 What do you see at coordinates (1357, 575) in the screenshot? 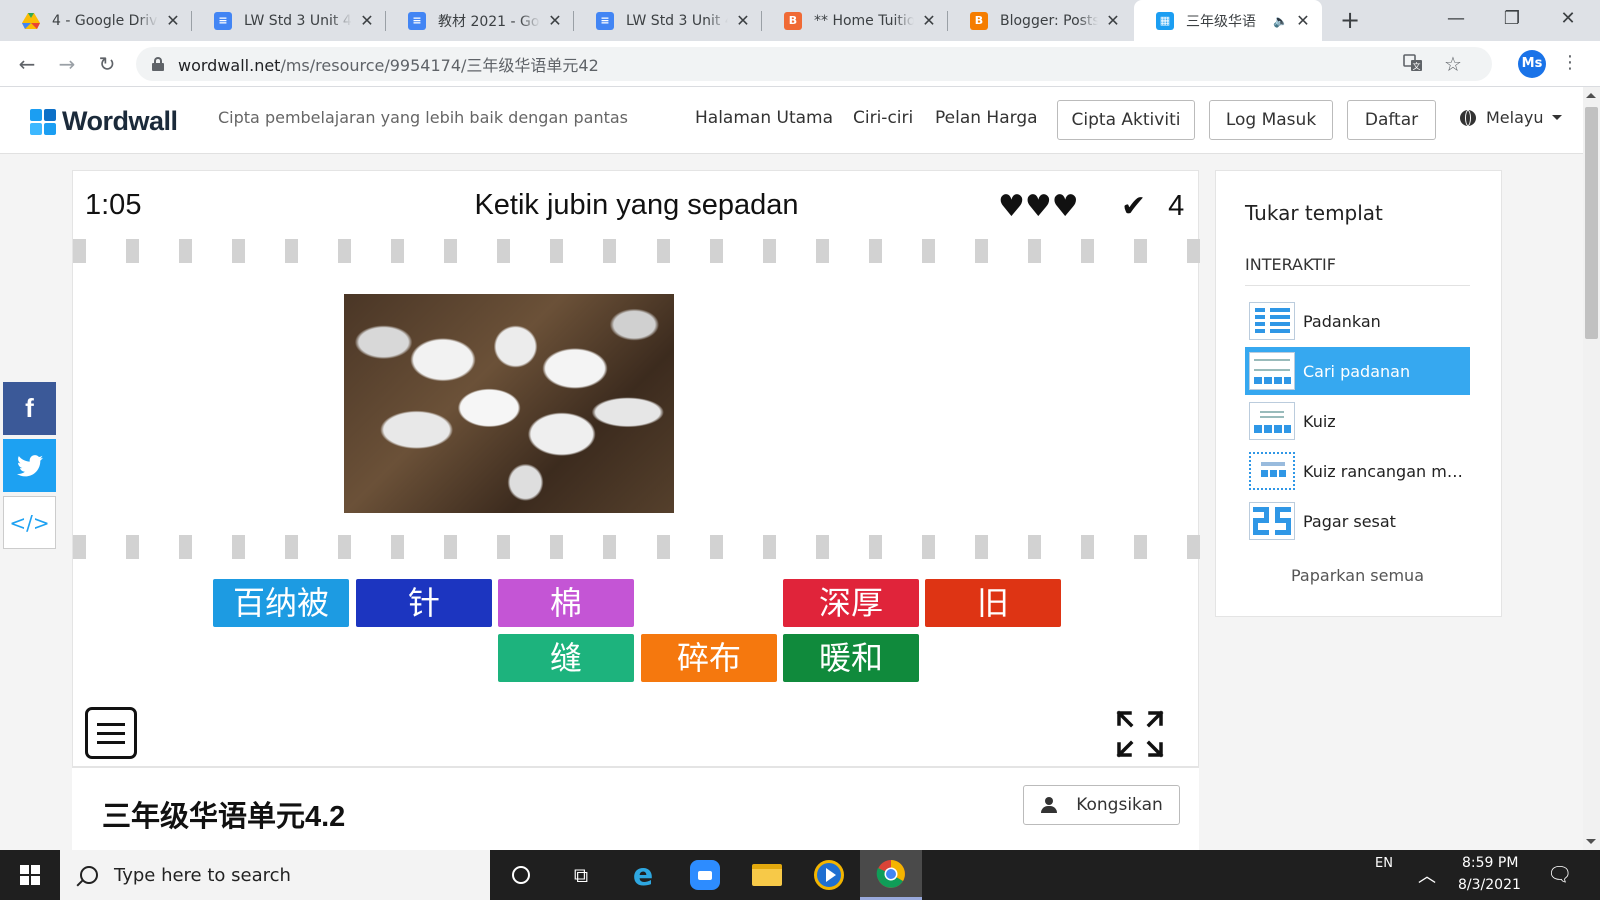
I see `show-all-link: Paparkan semua` at bounding box center [1357, 575].